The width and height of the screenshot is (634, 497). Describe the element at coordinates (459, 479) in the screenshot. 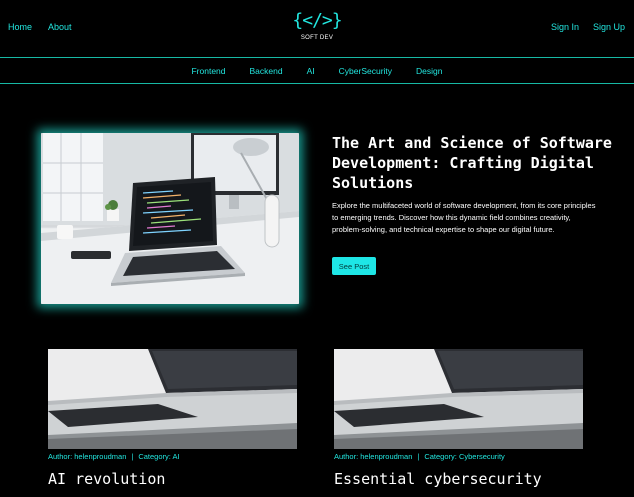

I see `post-card-title: Essential cybersecurity` at that location.